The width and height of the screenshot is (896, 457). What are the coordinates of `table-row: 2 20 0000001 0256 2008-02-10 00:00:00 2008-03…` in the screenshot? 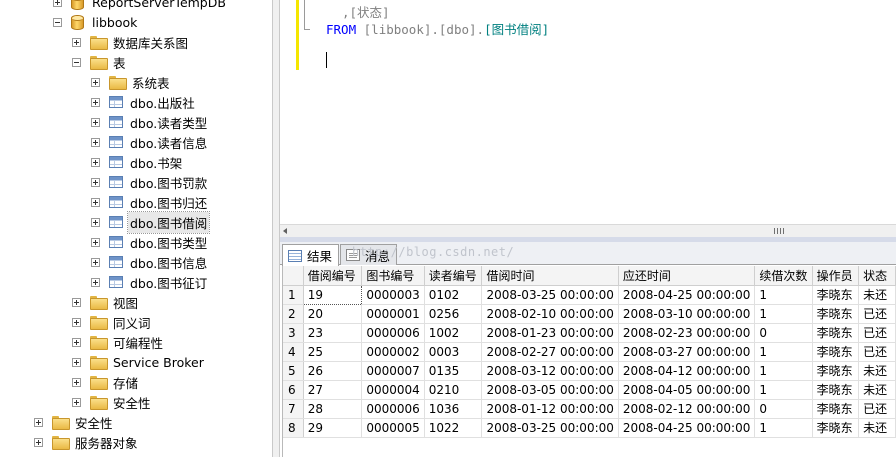 It's located at (589, 314).